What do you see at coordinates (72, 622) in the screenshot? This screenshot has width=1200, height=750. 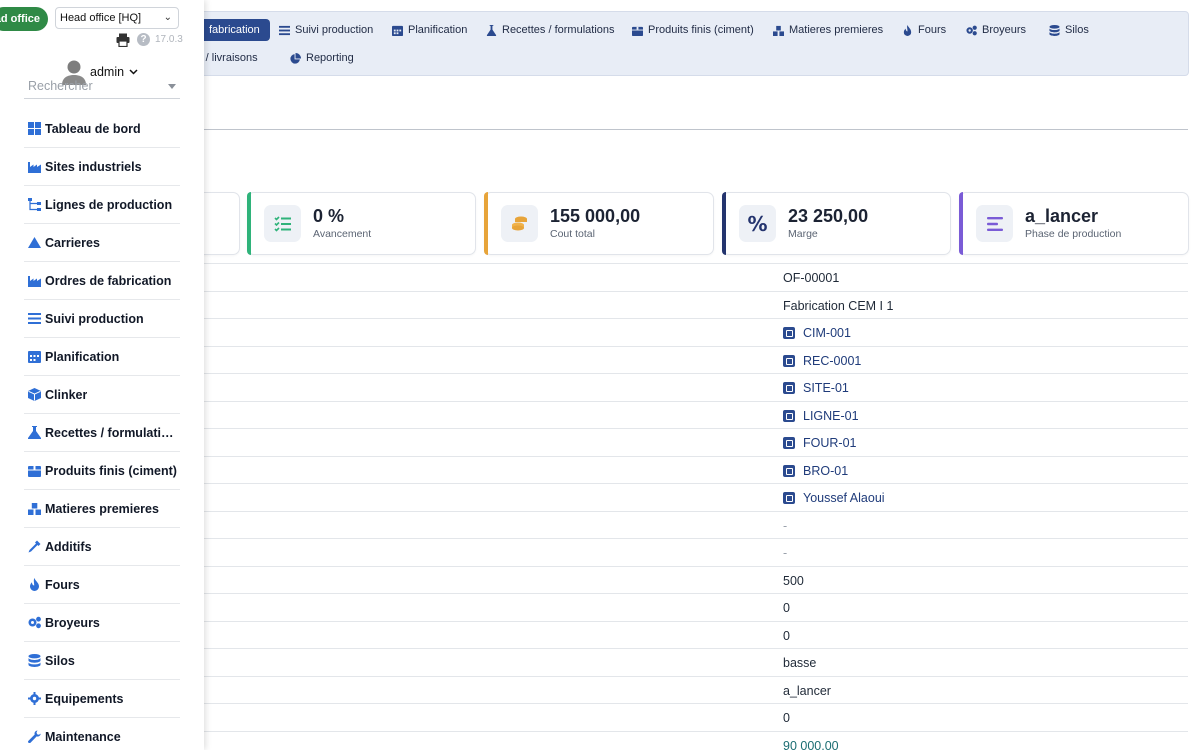 I see `sidebar-item-label: Broyeurs` at bounding box center [72, 622].